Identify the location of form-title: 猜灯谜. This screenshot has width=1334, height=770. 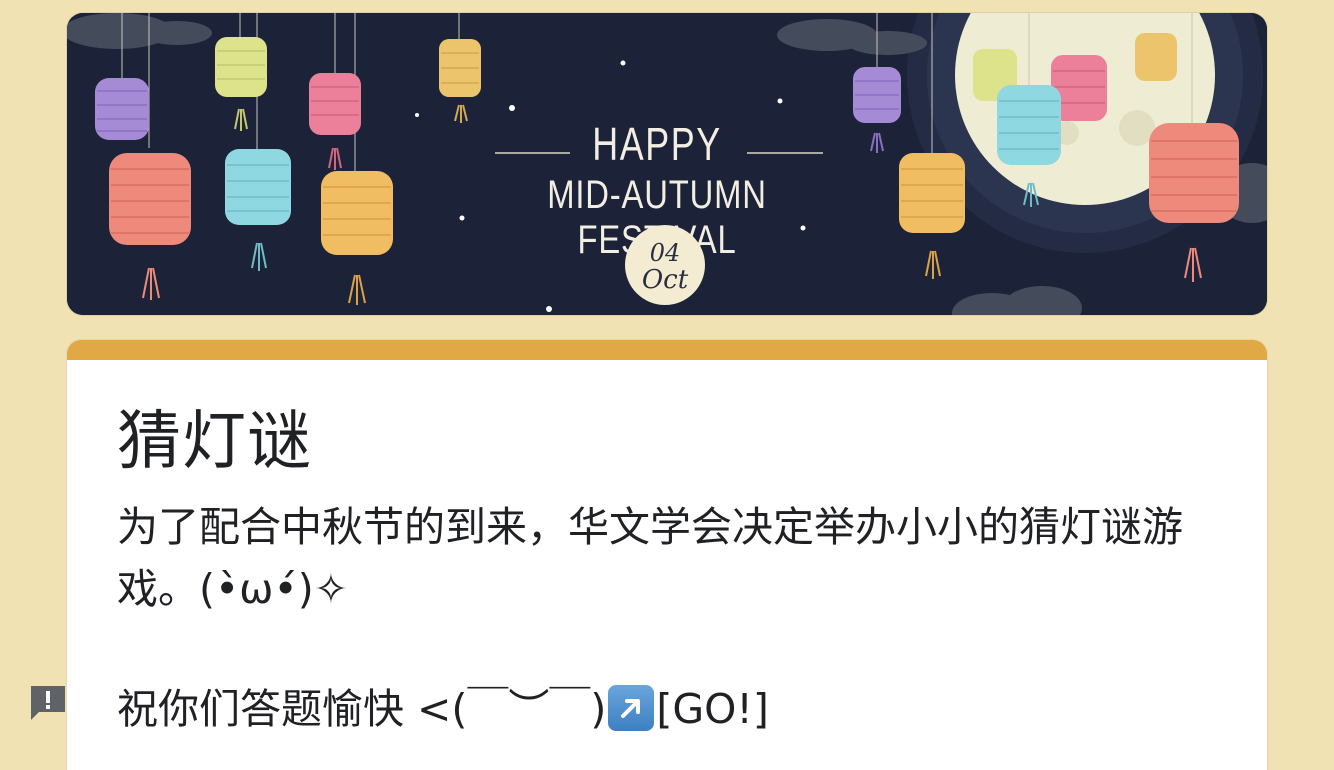
(214, 442).